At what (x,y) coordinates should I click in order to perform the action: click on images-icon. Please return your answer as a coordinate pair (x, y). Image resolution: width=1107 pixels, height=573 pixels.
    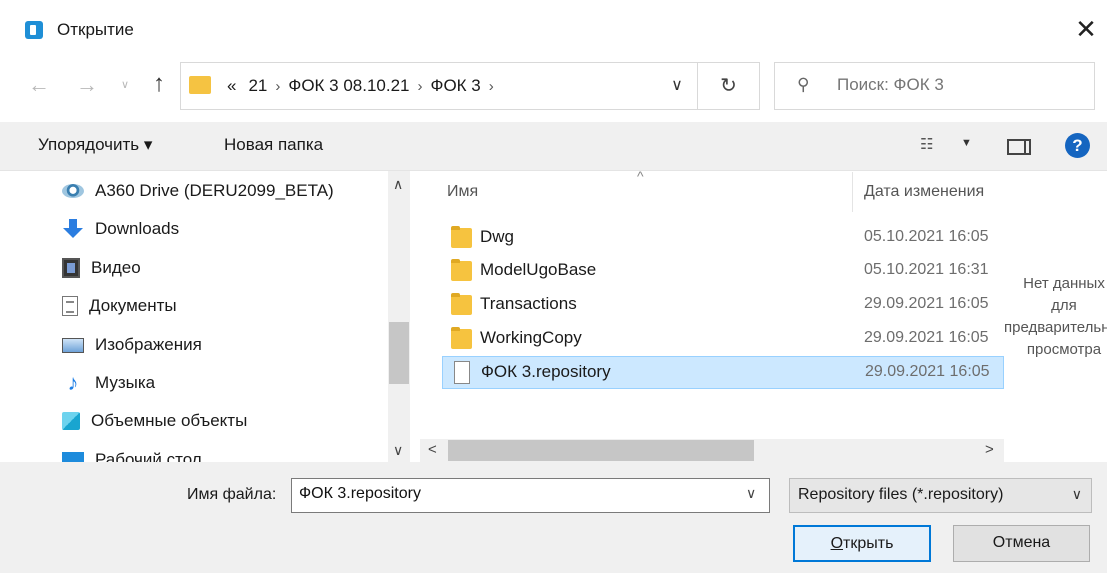
    Looking at the image, I should click on (73, 345).